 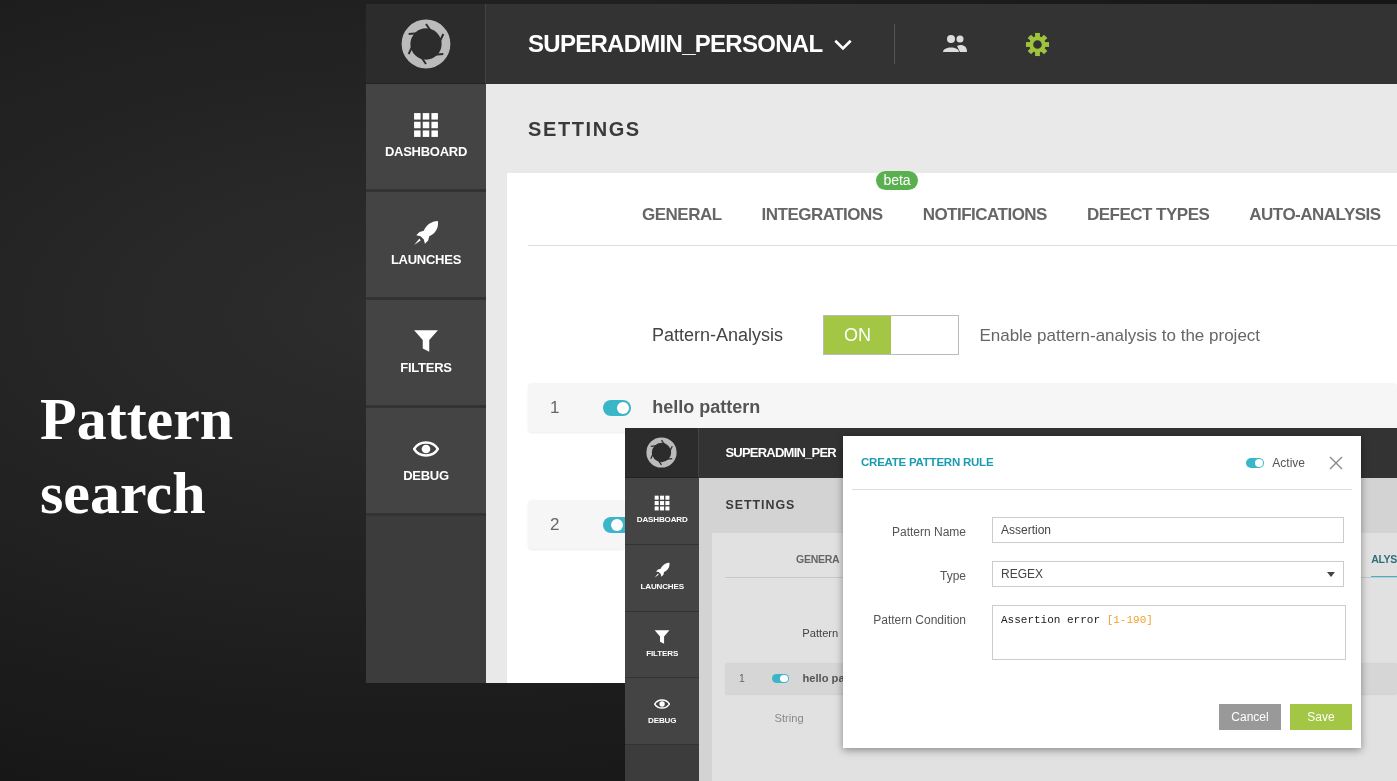 What do you see at coordinates (927, 462) in the screenshot?
I see `dialog-title: CREATE PATTERN RULE` at bounding box center [927, 462].